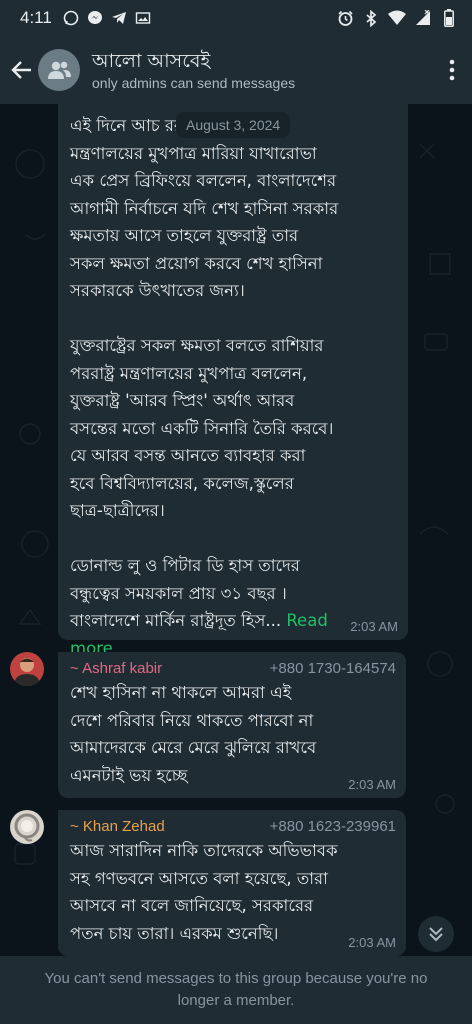 The image size is (472, 1024). Describe the element at coordinates (345, 18) in the screenshot. I see `alarm-icon` at that location.